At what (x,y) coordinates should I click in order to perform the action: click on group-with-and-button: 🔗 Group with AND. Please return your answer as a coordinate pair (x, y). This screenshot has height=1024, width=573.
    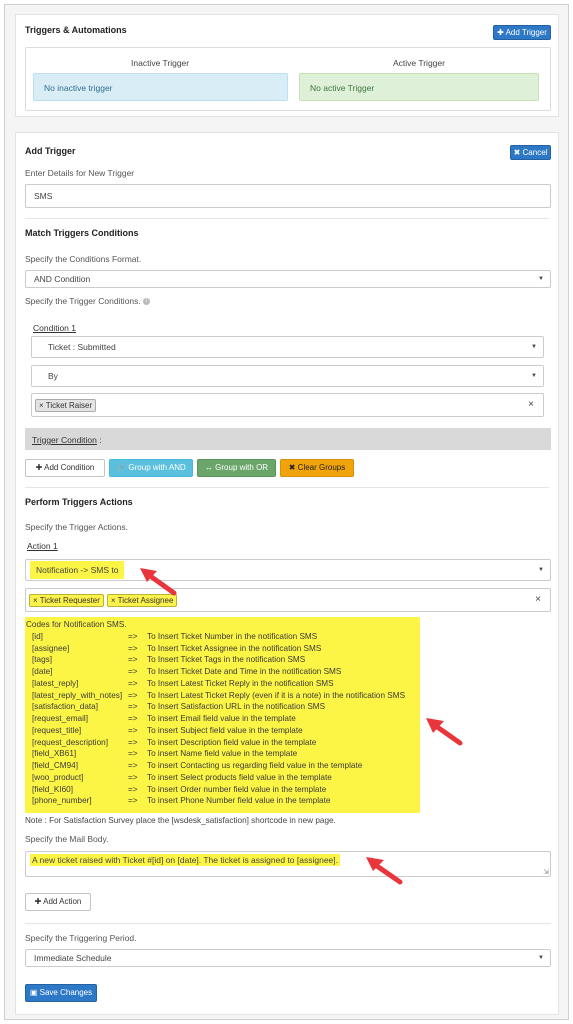
    Looking at the image, I should click on (151, 468).